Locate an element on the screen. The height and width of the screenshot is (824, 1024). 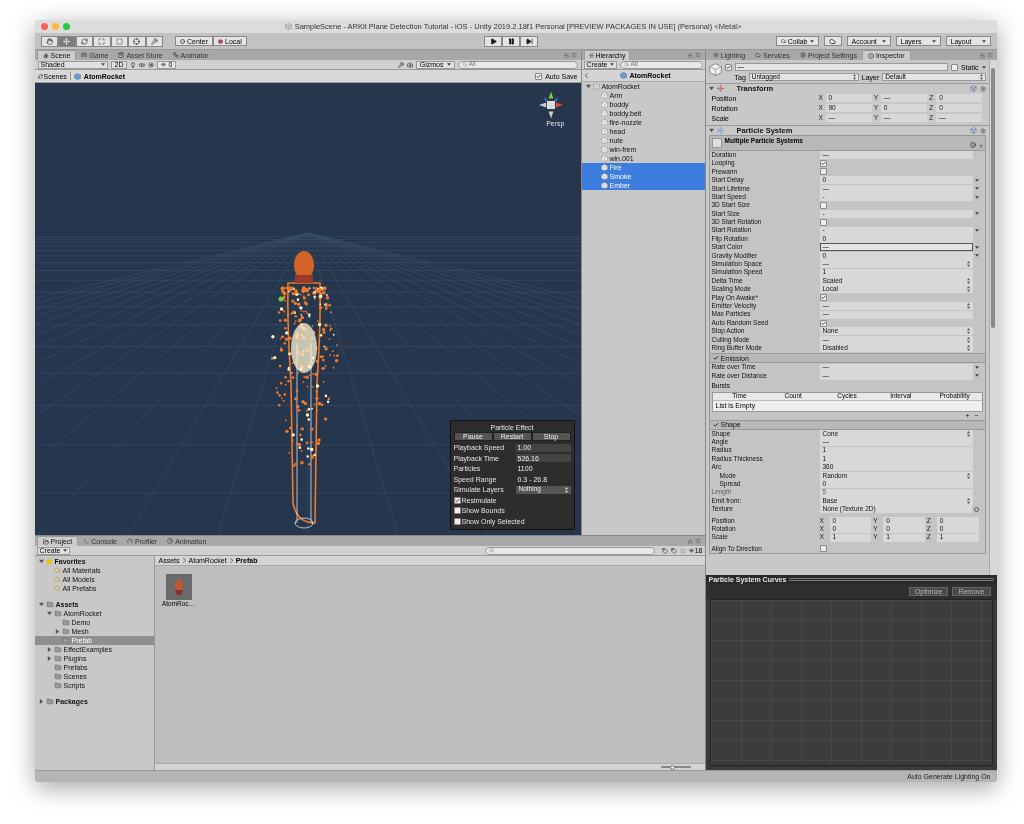
scale-tool-button is located at coordinates (102, 41).